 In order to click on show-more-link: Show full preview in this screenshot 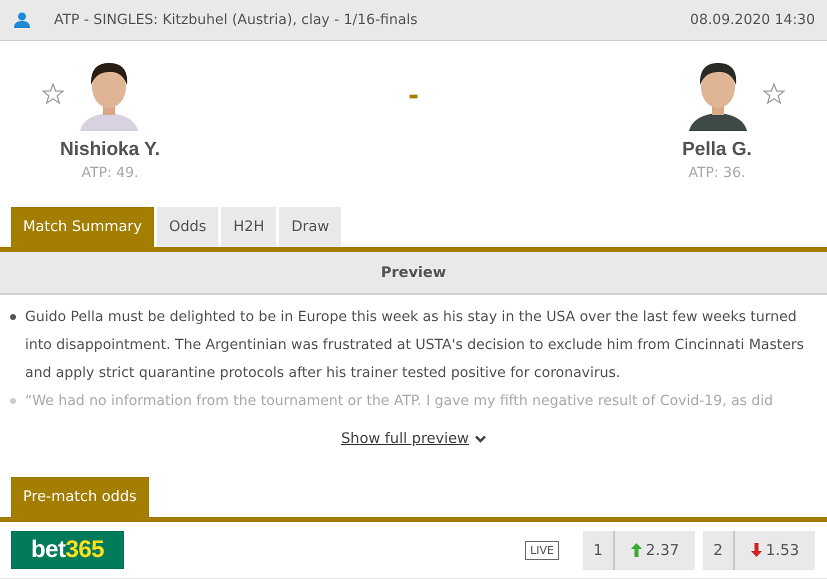, I will do `click(405, 439)`.